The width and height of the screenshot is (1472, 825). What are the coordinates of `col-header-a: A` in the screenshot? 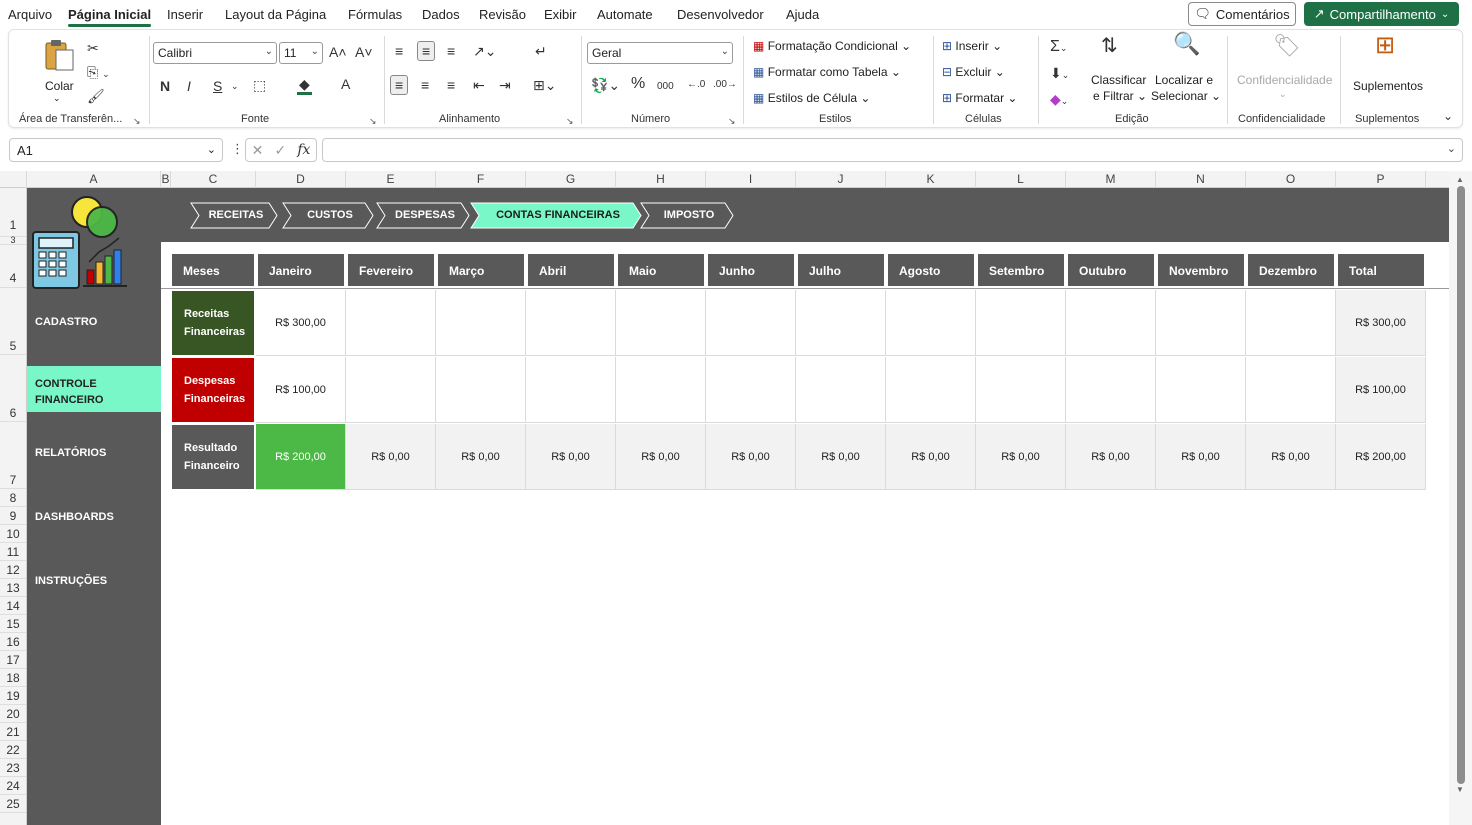 It's located at (94, 179).